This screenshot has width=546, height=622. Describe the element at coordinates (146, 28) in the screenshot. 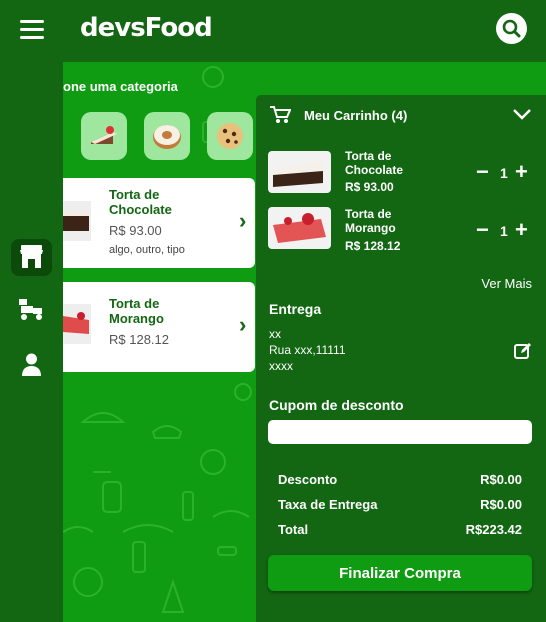

I see `logo: devsFood` at that location.